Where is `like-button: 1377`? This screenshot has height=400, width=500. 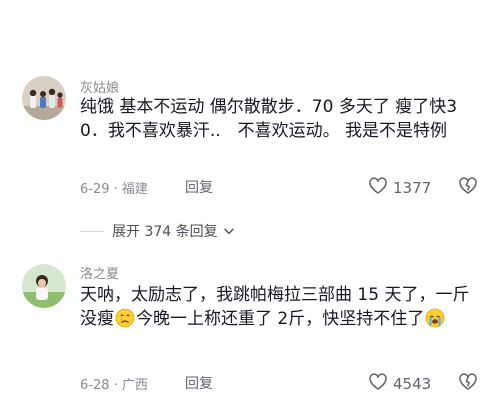
like-button: 1377 is located at coordinates (399, 188).